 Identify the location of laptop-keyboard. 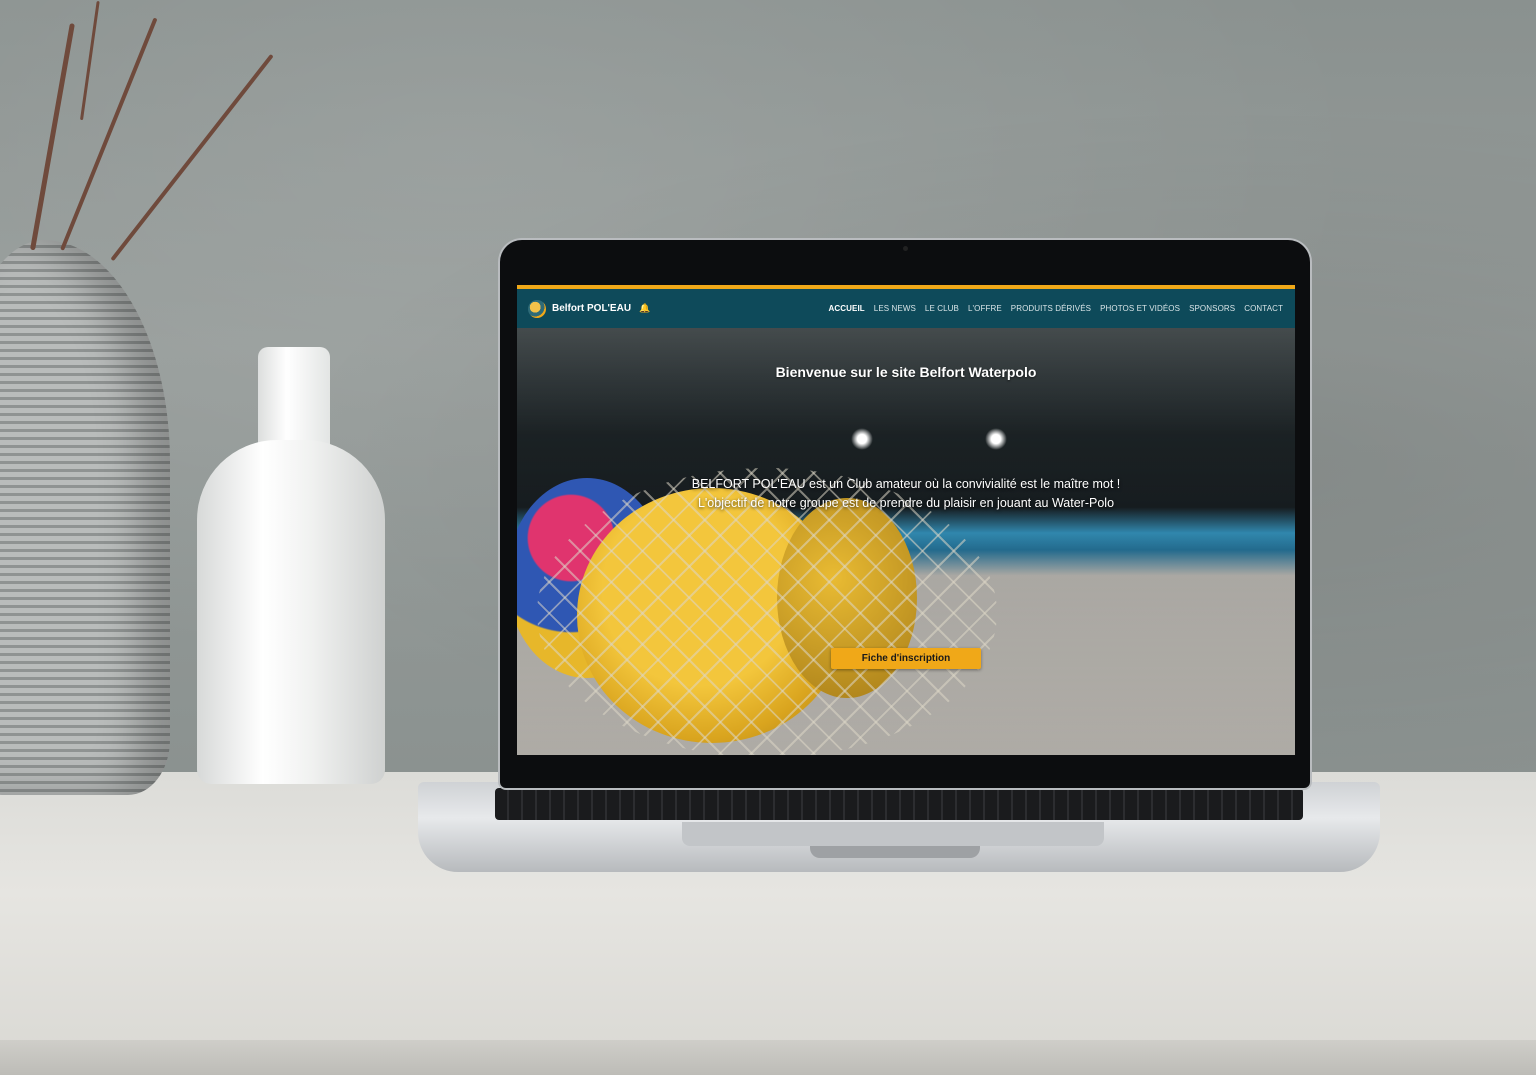
(899, 804).